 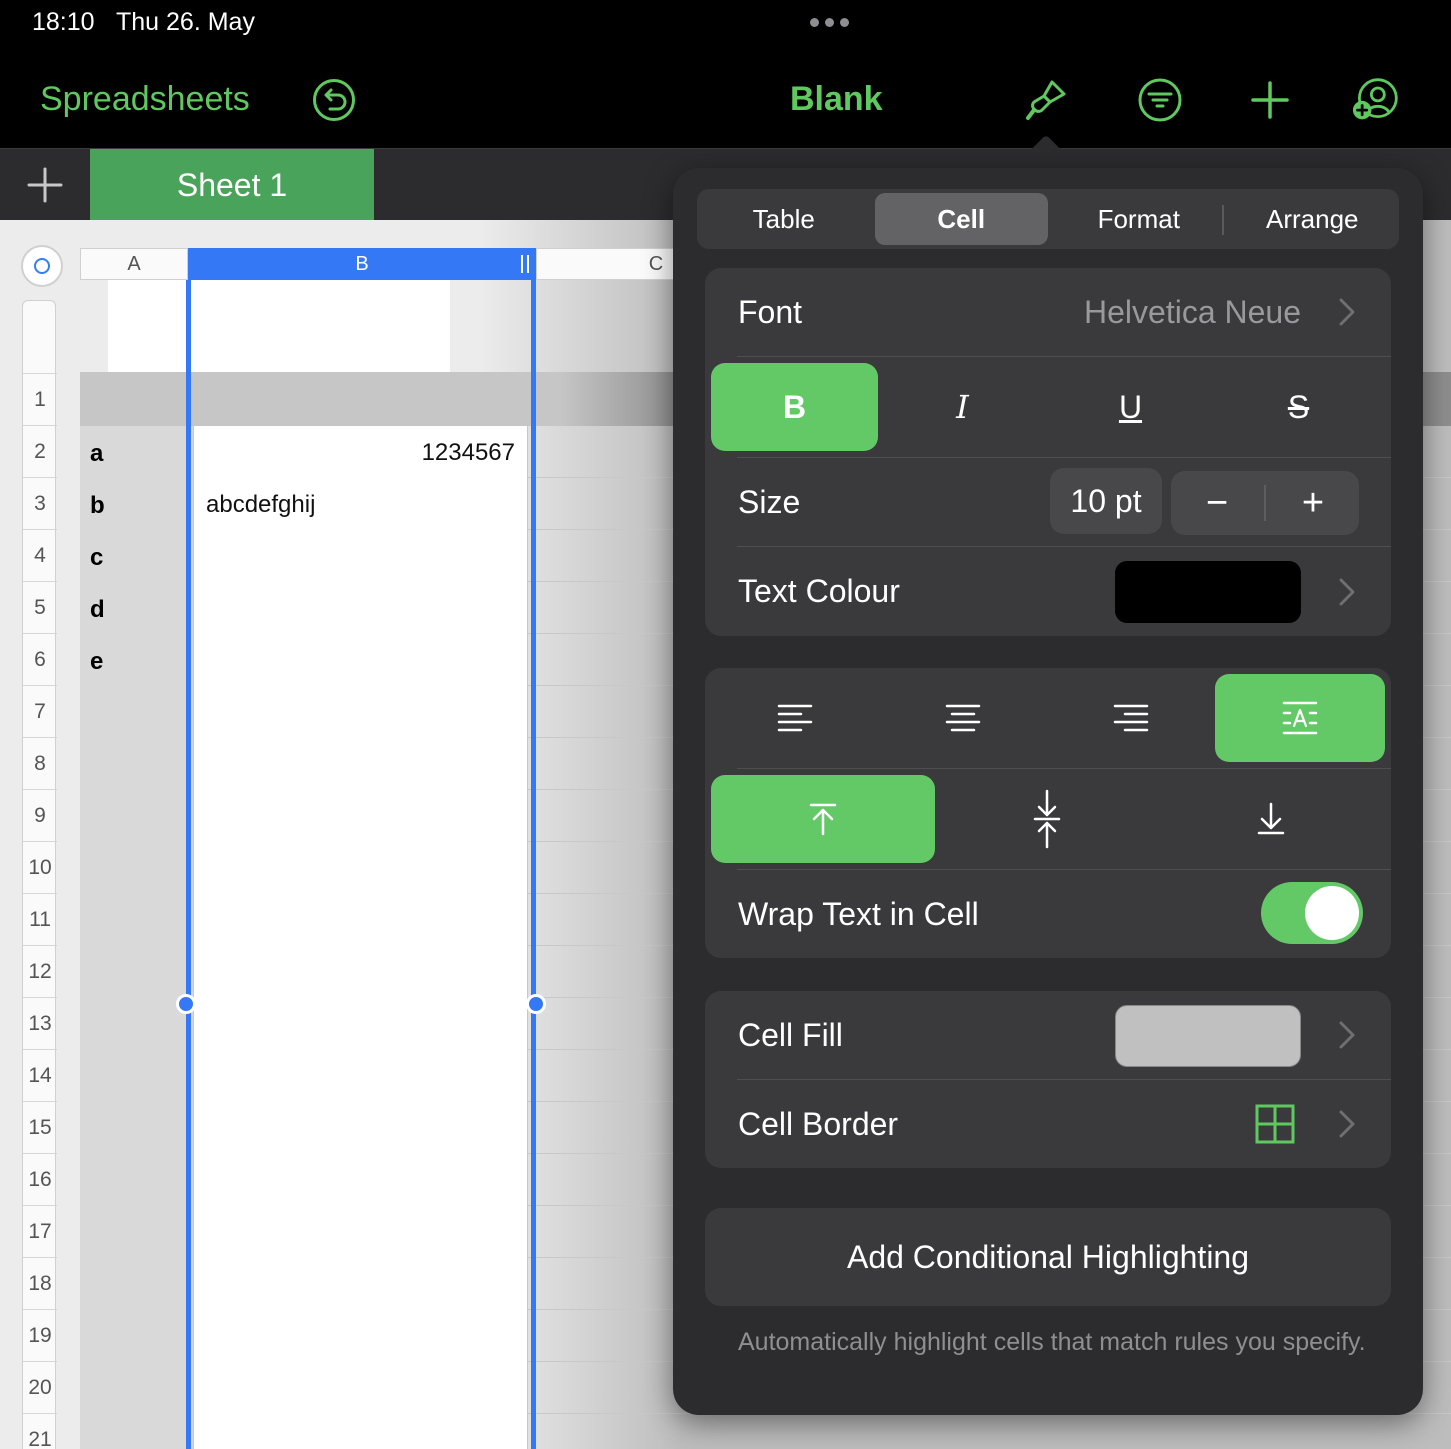 What do you see at coordinates (1312, 913) in the screenshot?
I see `wrap-text-toggle` at bounding box center [1312, 913].